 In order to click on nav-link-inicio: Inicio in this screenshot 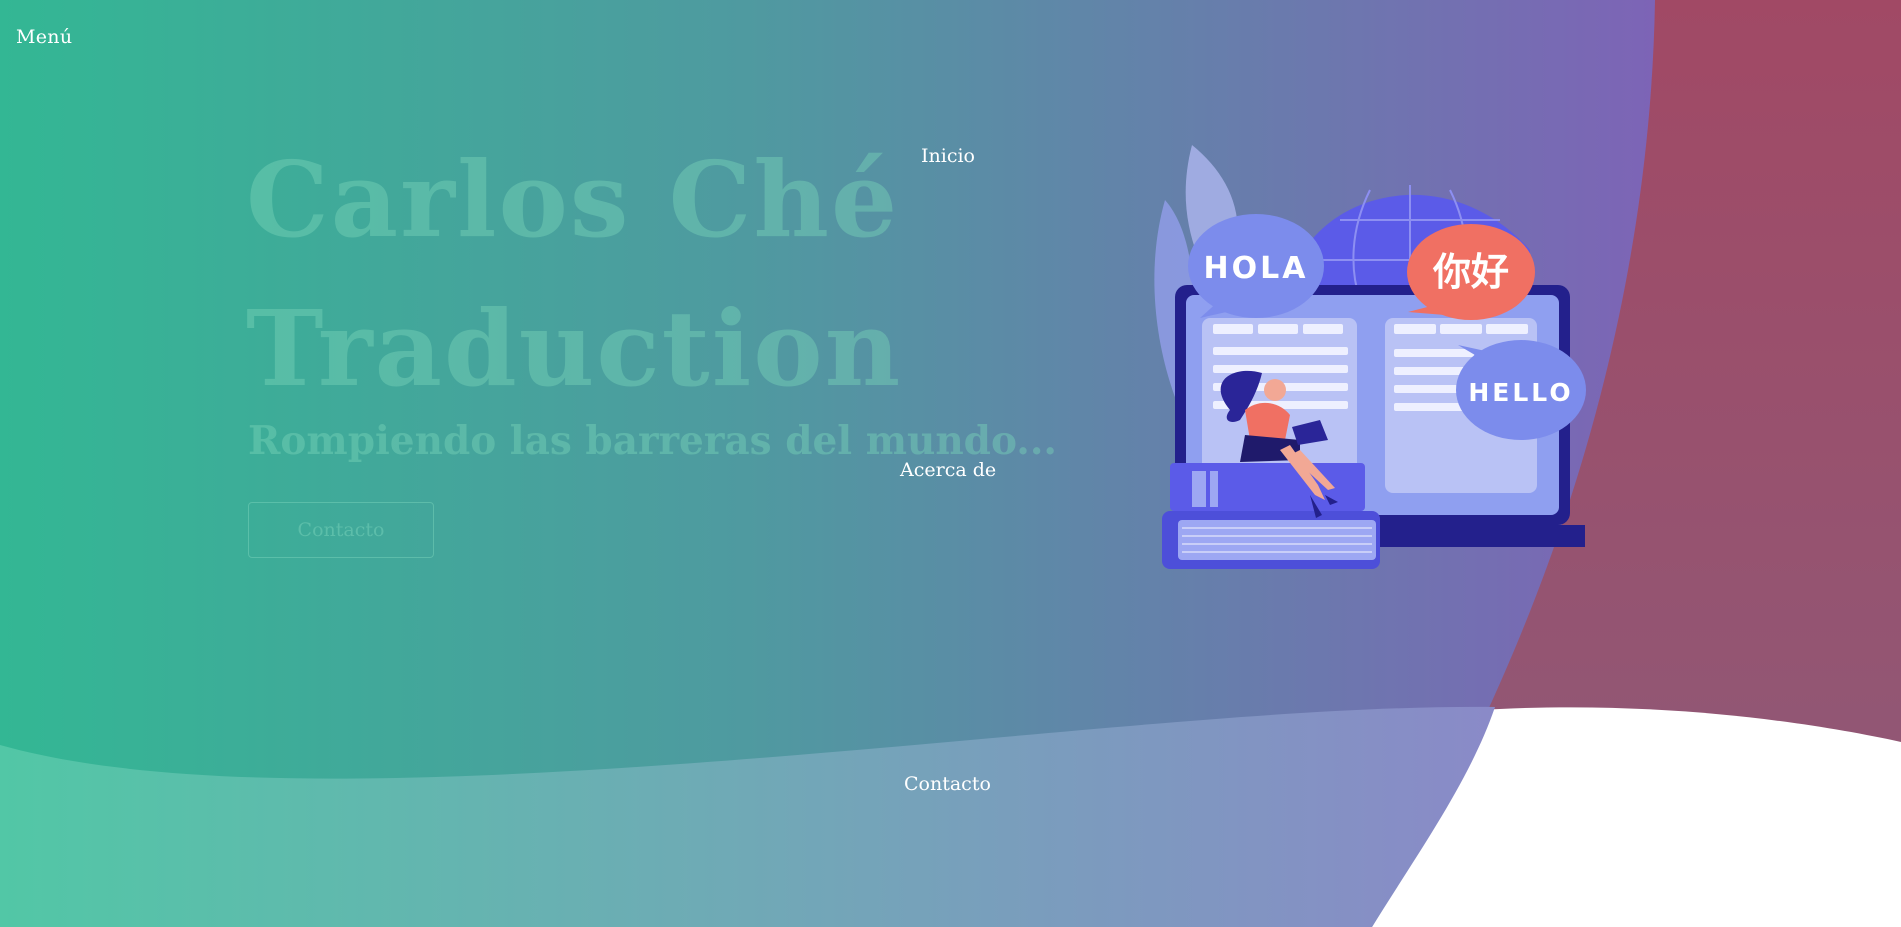, I will do `click(948, 156)`.